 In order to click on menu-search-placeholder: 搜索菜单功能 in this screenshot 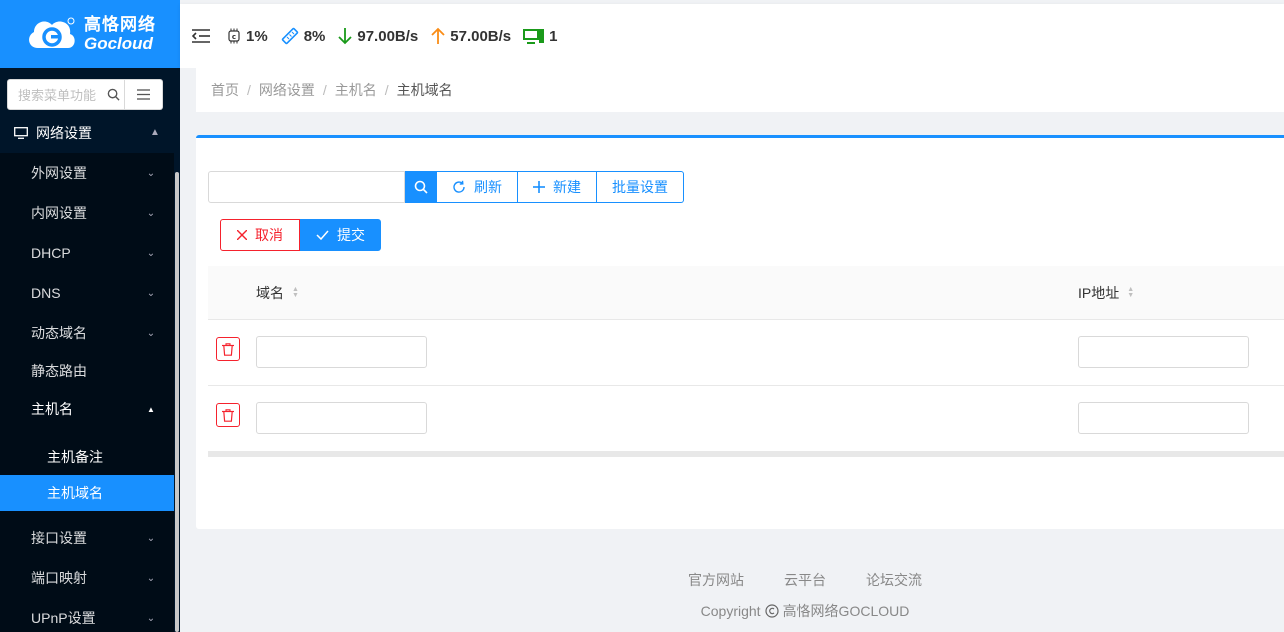, I will do `click(57, 95)`.